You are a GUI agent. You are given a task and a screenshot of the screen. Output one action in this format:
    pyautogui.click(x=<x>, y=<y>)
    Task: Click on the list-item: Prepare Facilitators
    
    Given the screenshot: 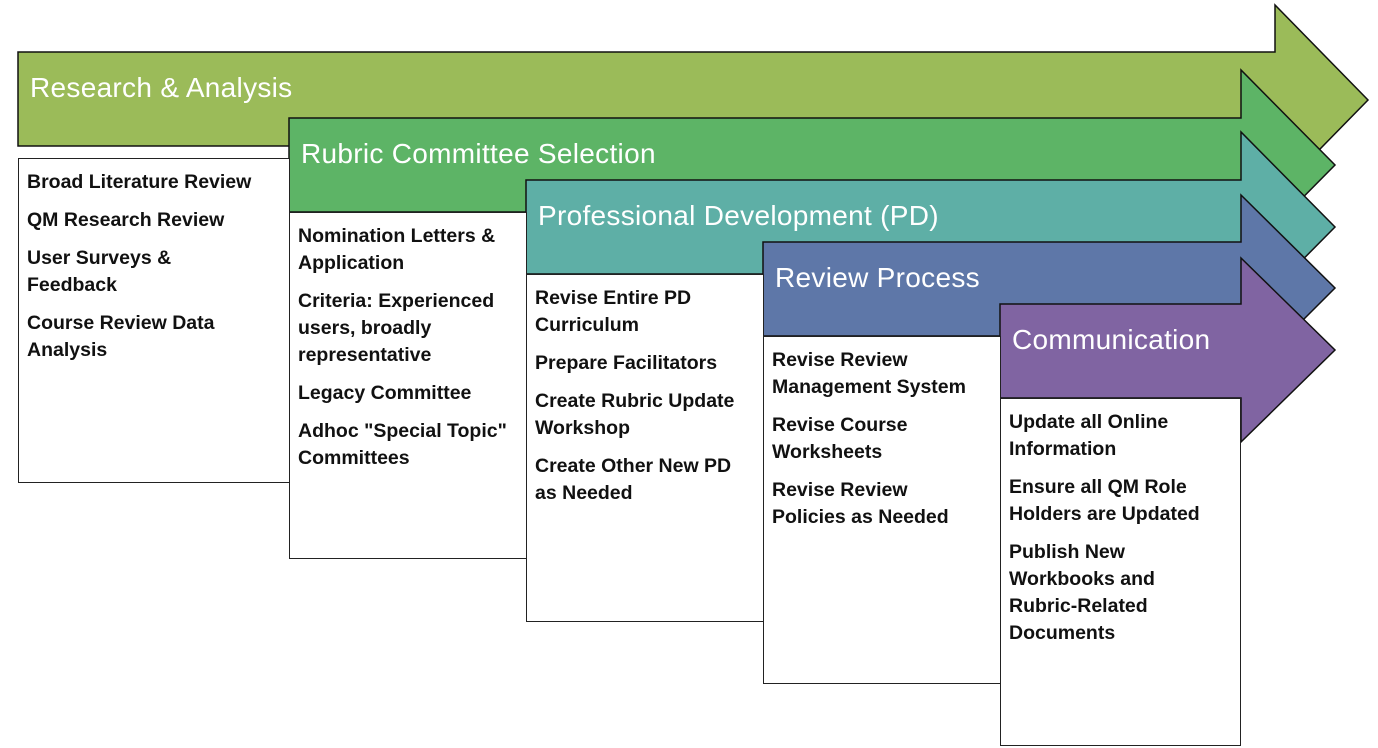 What is the action you would take?
    pyautogui.click(x=626, y=363)
    